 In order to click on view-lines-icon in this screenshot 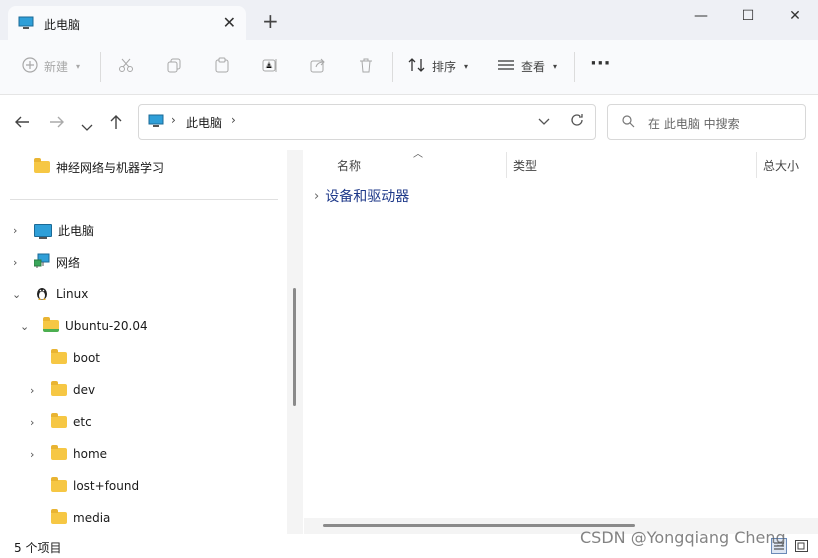, I will do `click(506, 66)`.